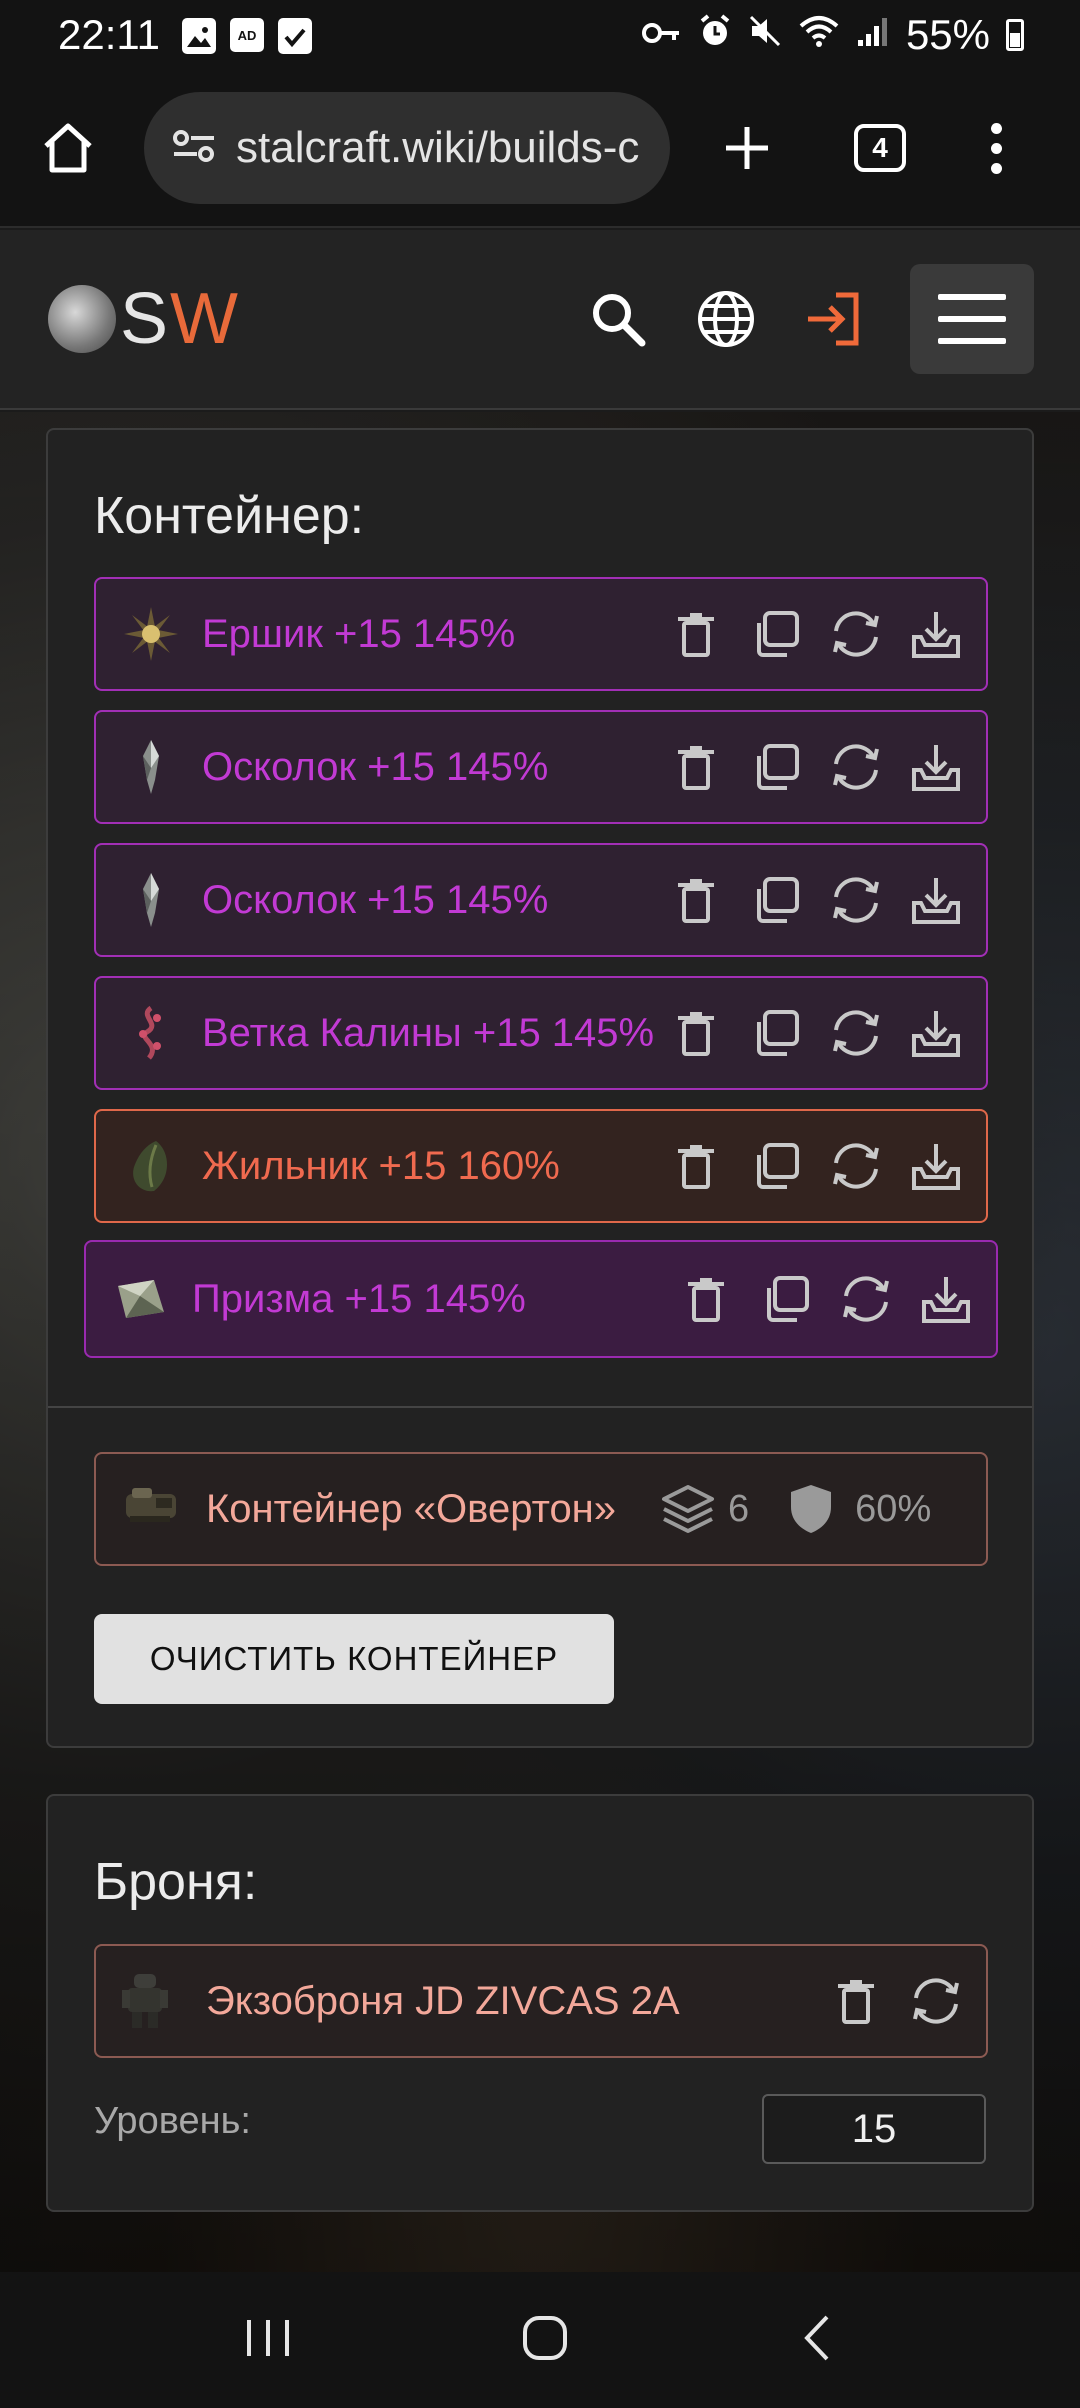 The height and width of the screenshot is (2408, 1080). I want to click on signal-icon, so click(873, 35).